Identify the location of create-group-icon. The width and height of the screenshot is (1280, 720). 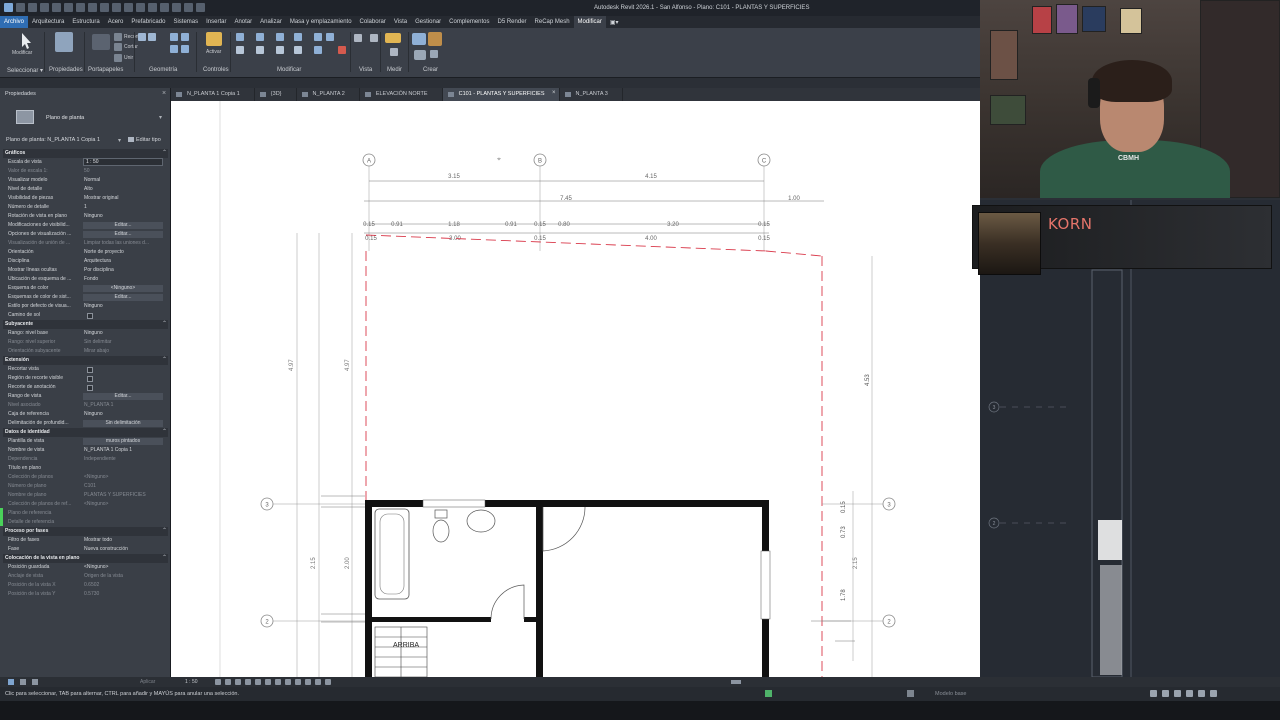
(434, 54).